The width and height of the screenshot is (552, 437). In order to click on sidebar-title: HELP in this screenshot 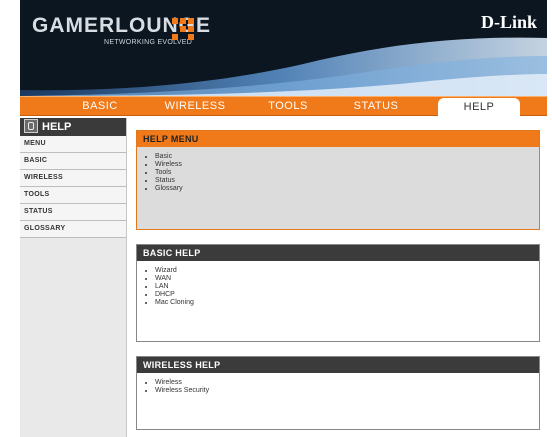, I will do `click(57, 127)`.